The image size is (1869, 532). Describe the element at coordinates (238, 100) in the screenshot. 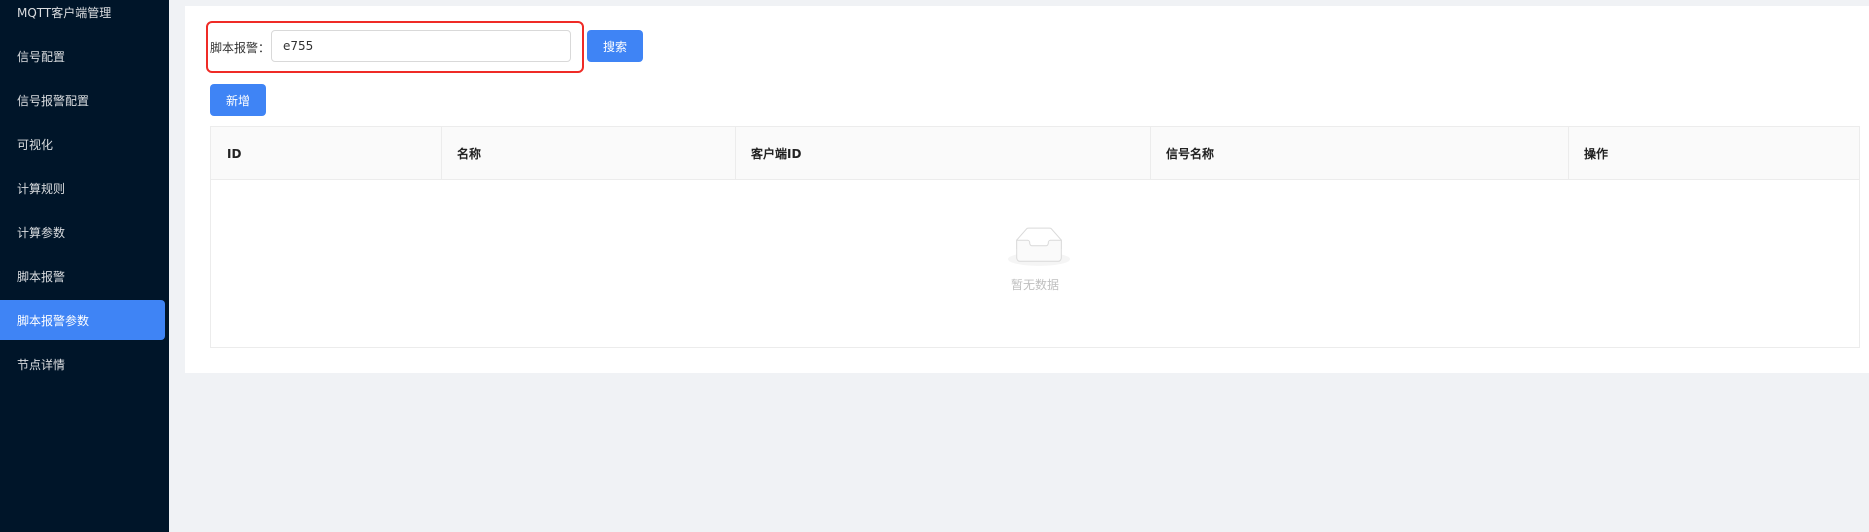

I see `add-button: 新增` at that location.